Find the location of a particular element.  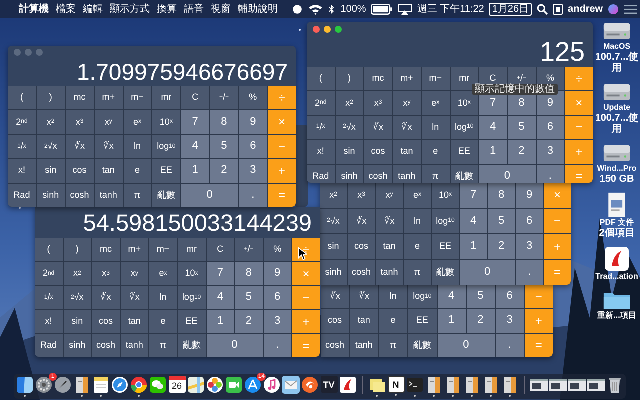

menu-item: 換算 is located at coordinates (167, 9).